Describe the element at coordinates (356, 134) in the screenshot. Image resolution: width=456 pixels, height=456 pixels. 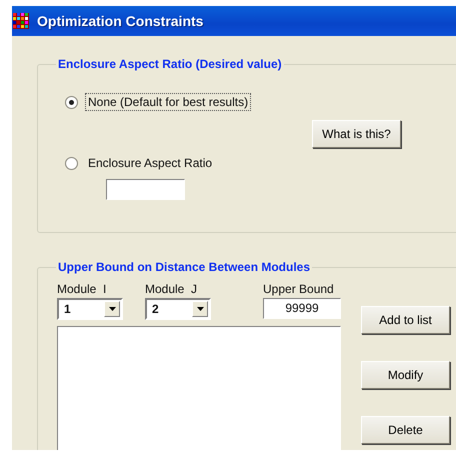
I see `help-button: What is this?` at that location.